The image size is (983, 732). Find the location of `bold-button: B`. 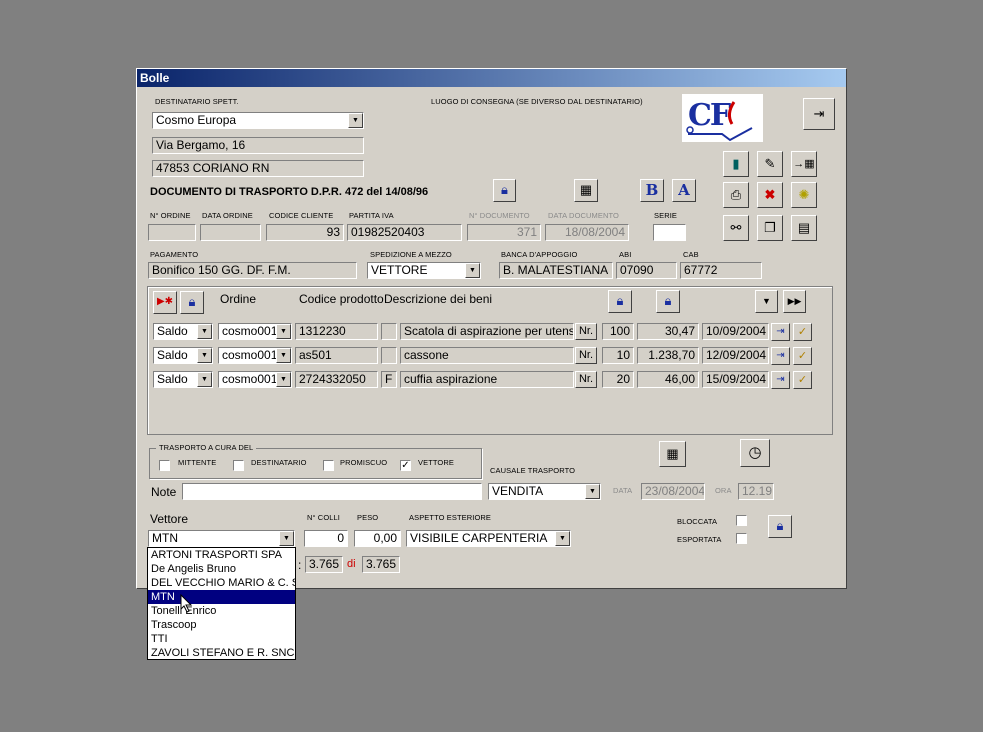

bold-button: B is located at coordinates (652, 190).